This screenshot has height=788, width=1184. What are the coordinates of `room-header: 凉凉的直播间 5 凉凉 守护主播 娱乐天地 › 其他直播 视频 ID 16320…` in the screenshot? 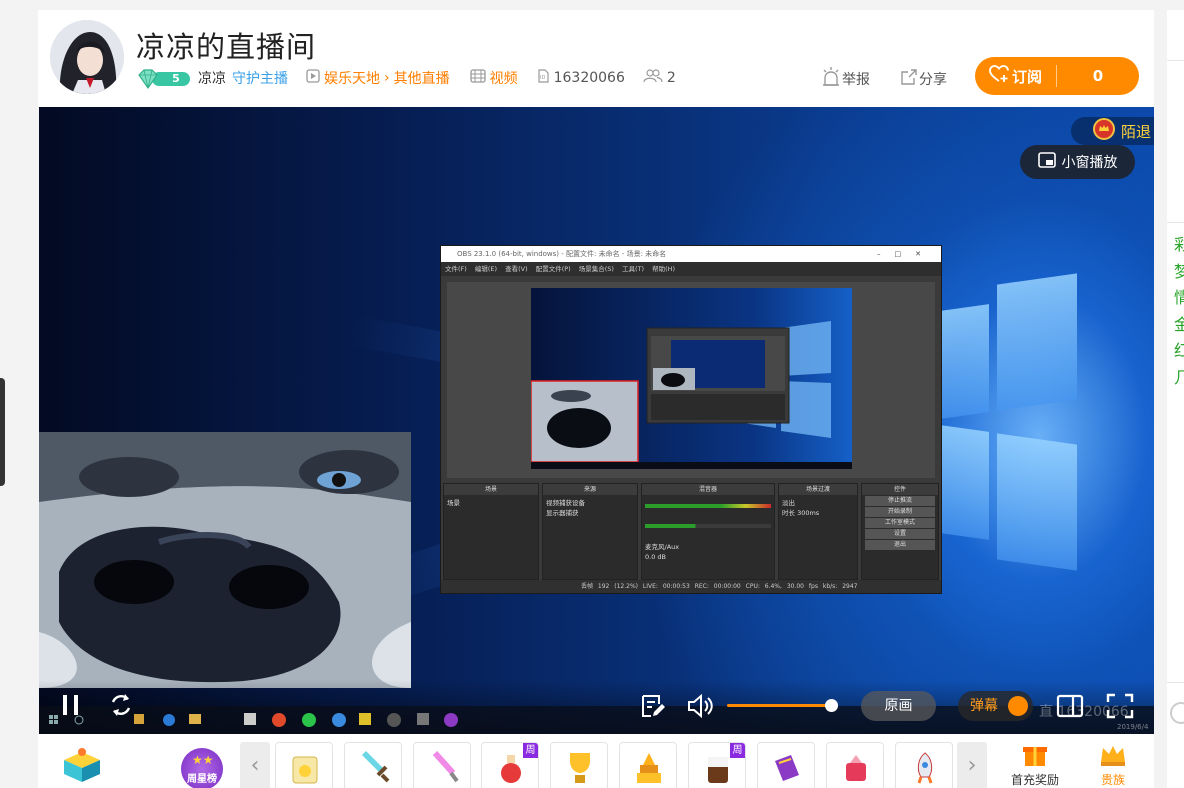 It's located at (596, 58).